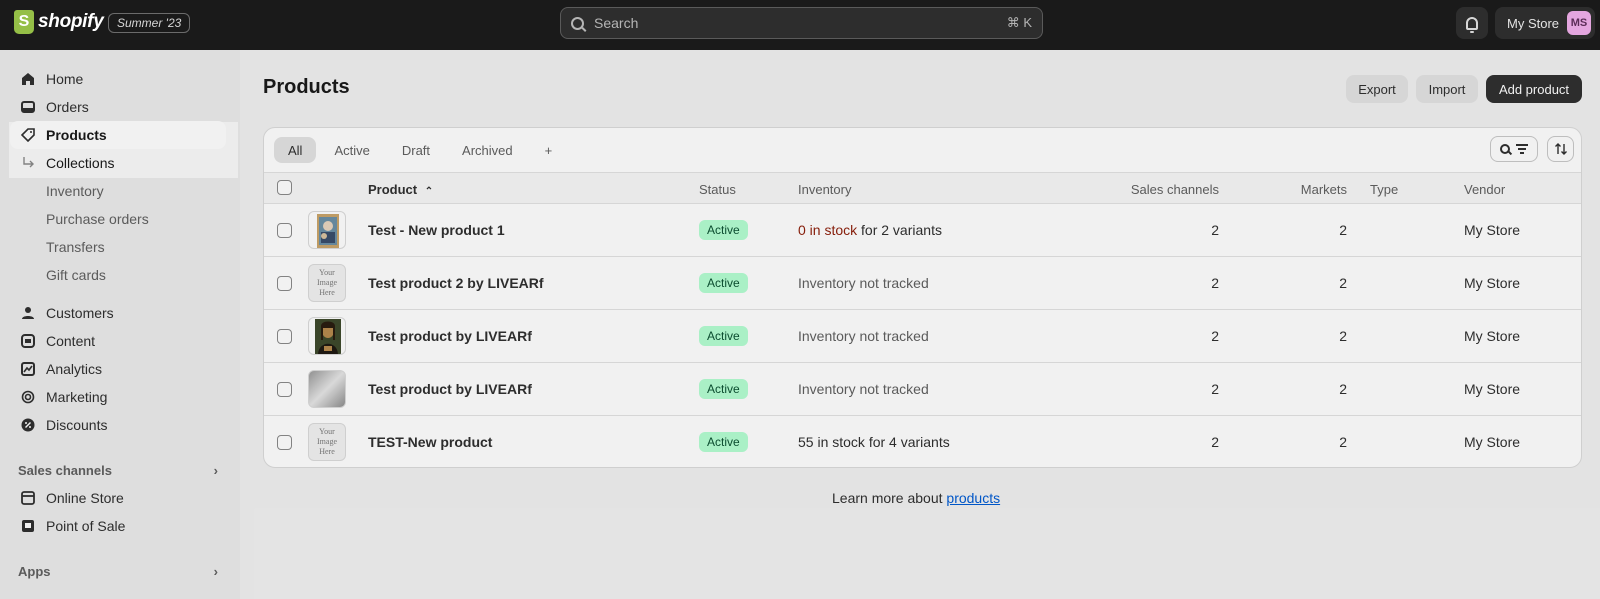  I want to click on sidebar-item-discounts: Discounts, so click(118, 425).